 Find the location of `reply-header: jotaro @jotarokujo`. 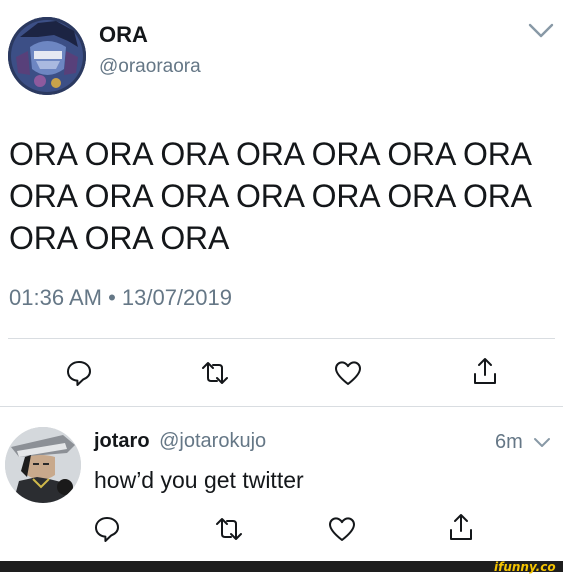

reply-header: jotaro @jotarokujo is located at coordinates (180, 441).